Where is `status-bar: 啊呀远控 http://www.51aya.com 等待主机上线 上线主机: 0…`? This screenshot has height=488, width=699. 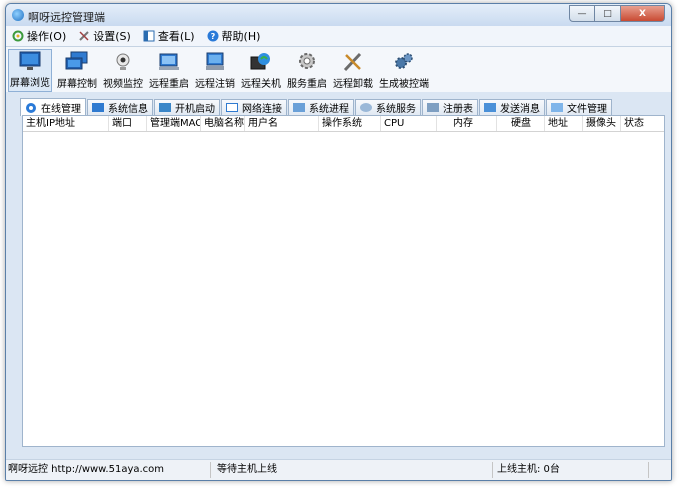
status-bar: 啊呀远控 http://www.51aya.com 等待主机上线 上线主机: 0… is located at coordinates (338, 469).